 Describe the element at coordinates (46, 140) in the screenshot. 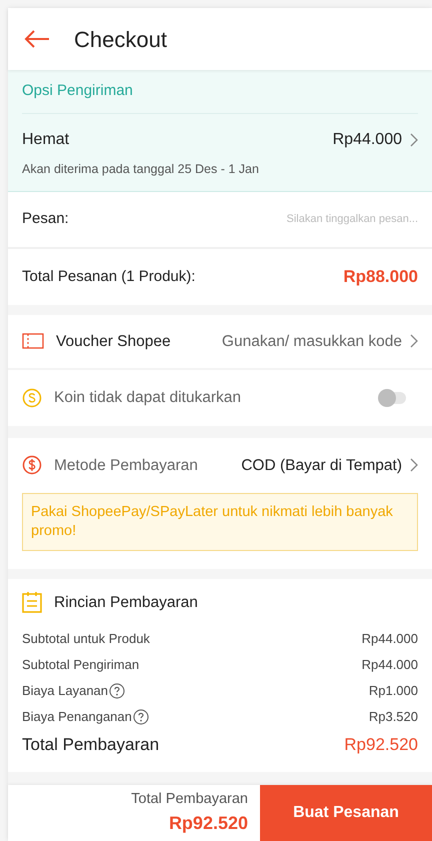

I see `shipping-option: Hemat` at that location.